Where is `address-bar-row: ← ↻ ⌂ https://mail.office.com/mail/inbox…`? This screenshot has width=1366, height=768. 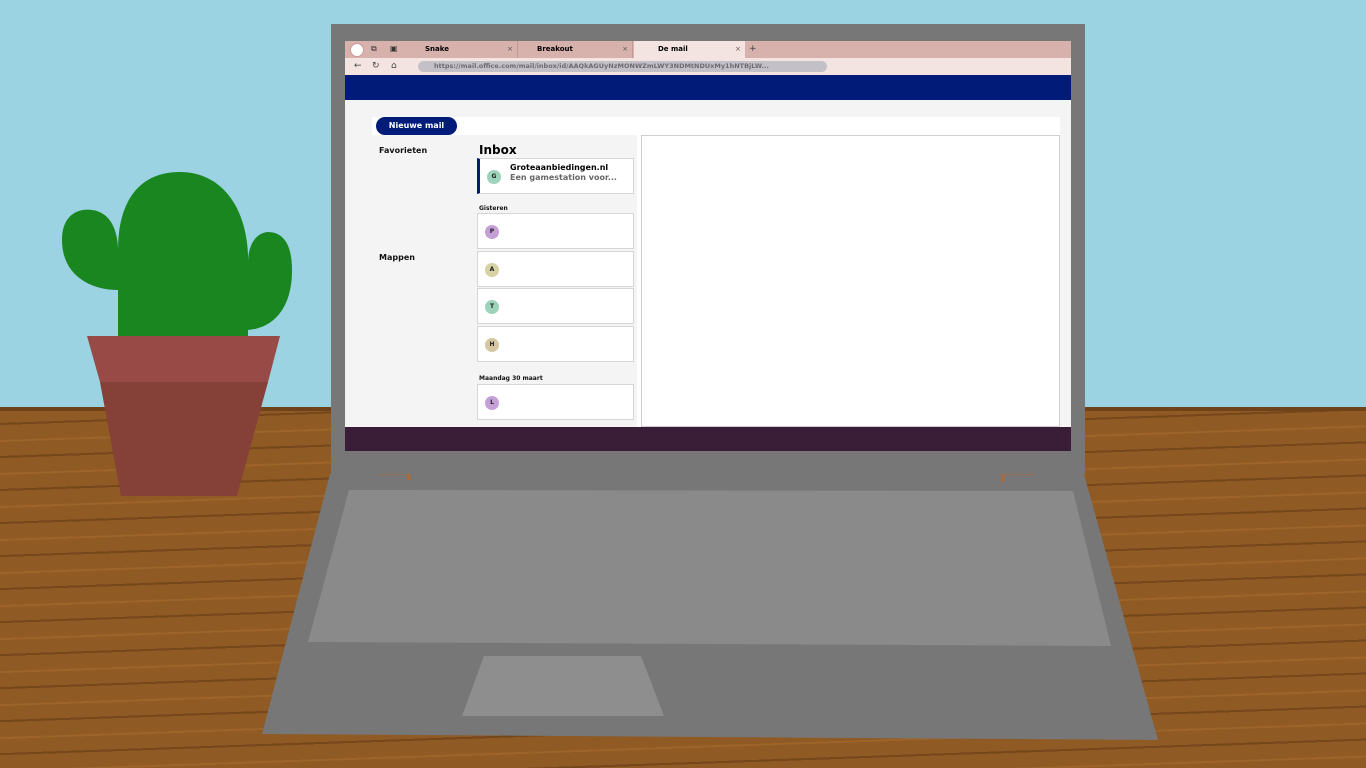 address-bar-row: ← ↻ ⌂ https://mail.office.com/mail/inbox… is located at coordinates (708, 66).